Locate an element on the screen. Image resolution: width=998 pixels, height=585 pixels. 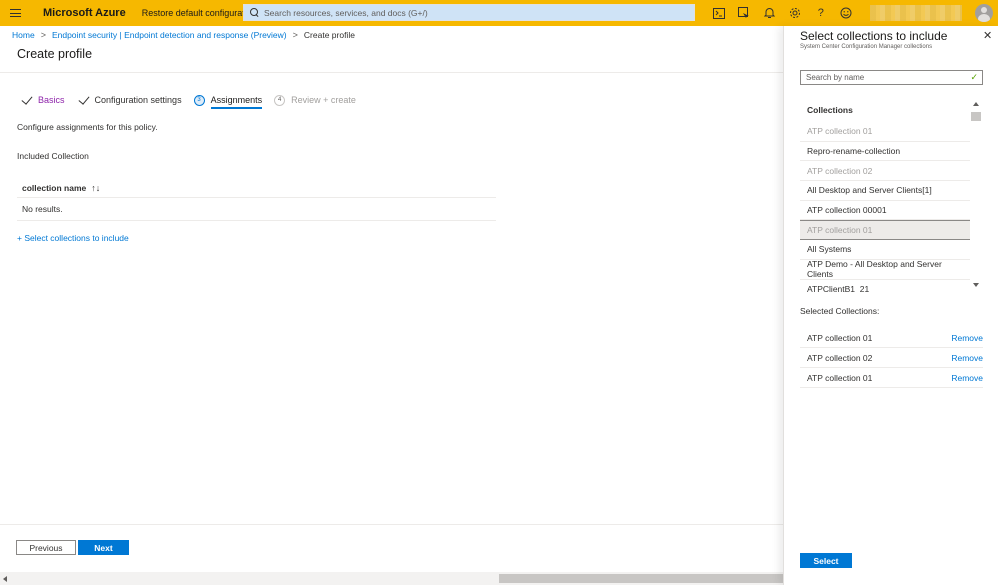
list-item: ATPClientB1_21 is located at coordinates (885, 286).